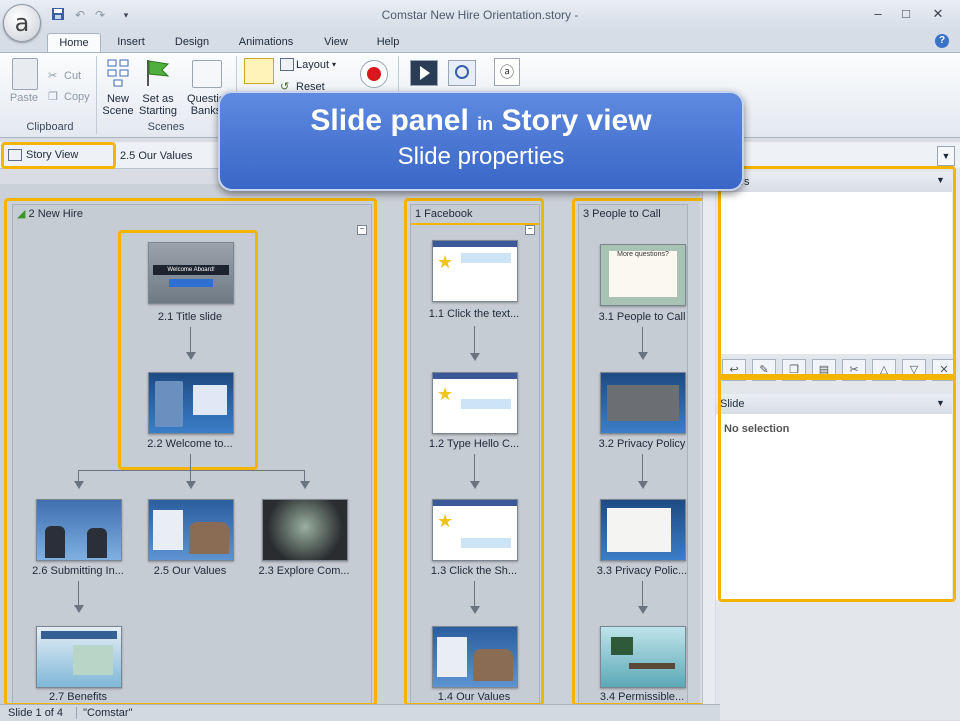 This screenshot has width=960, height=721. I want to click on paste-icon, so click(25, 74).